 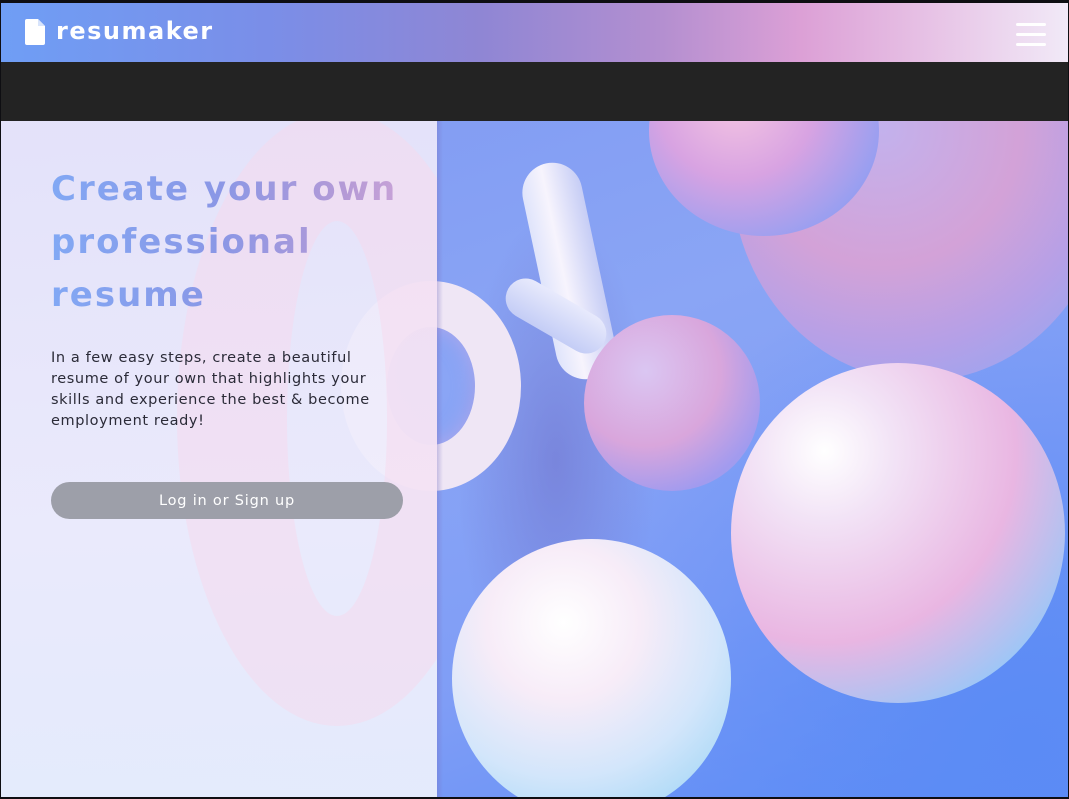 What do you see at coordinates (534, 32) in the screenshot?
I see `top-navbar: resumaker` at bounding box center [534, 32].